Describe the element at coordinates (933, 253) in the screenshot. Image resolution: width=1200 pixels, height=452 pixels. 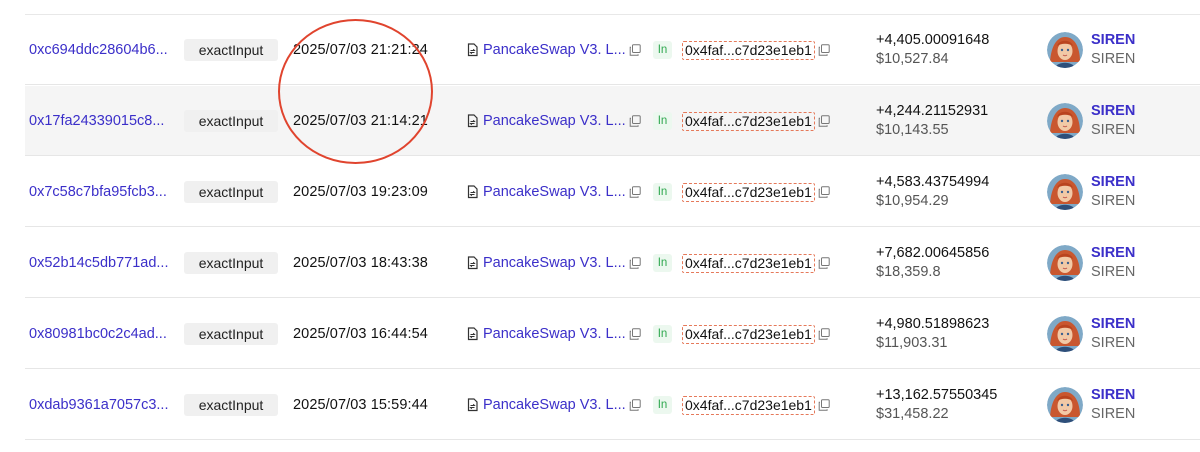
I see `token-amount: +7,682.00645856` at that location.